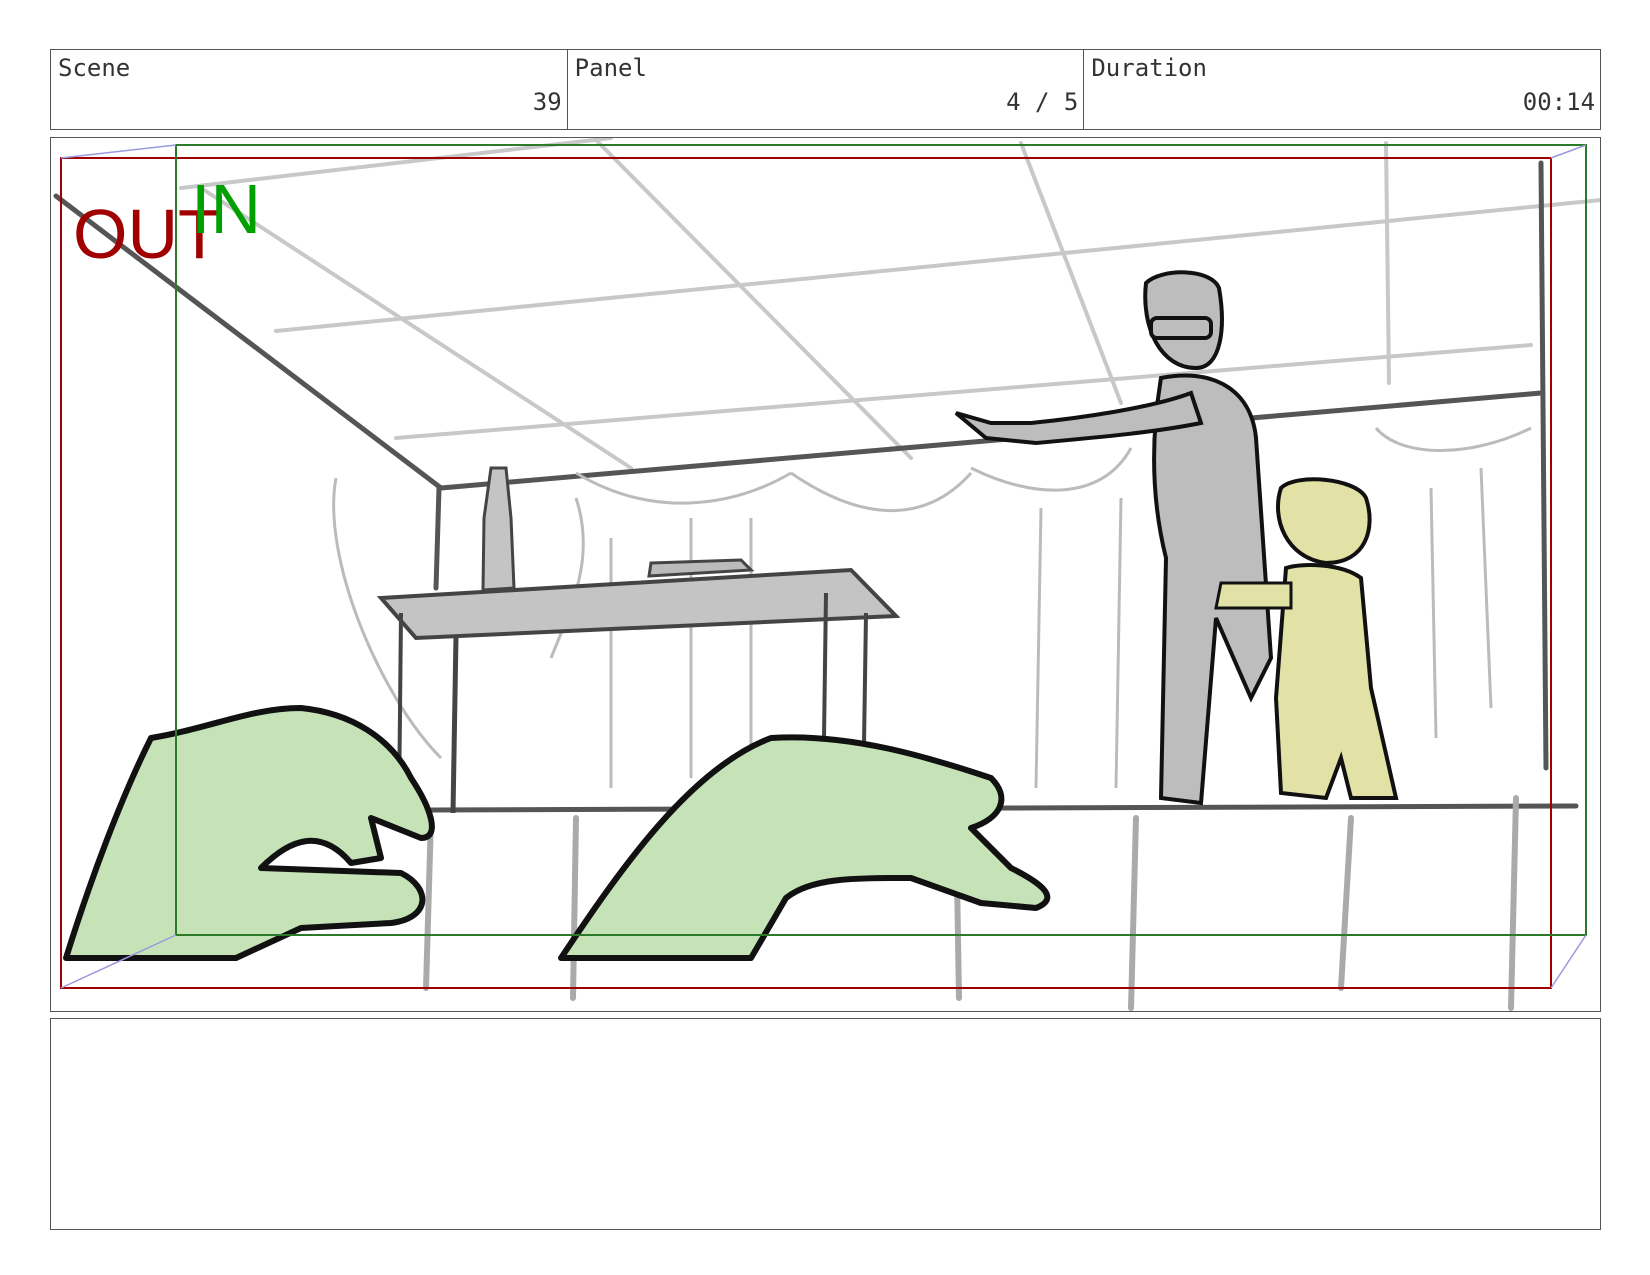 The height and width of the screenshot is (1275, 1650). I want to click on adult-figure, so click(1114, 538).